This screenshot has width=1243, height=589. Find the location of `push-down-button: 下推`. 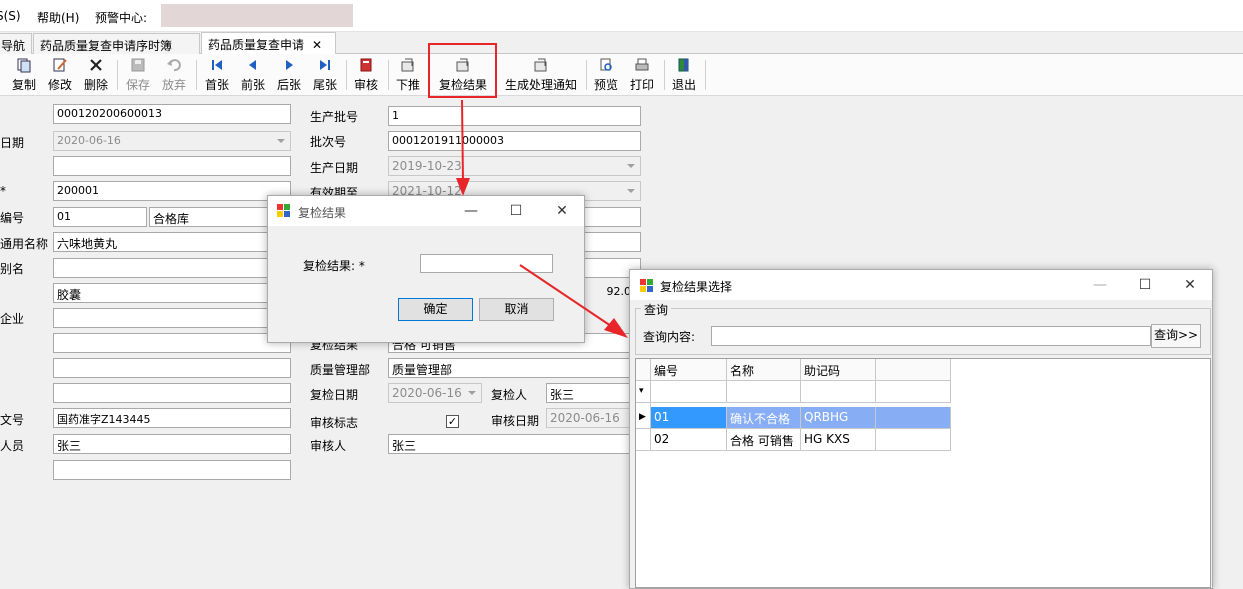

push-down-button: 下推 is located at coordinates (408, 75).